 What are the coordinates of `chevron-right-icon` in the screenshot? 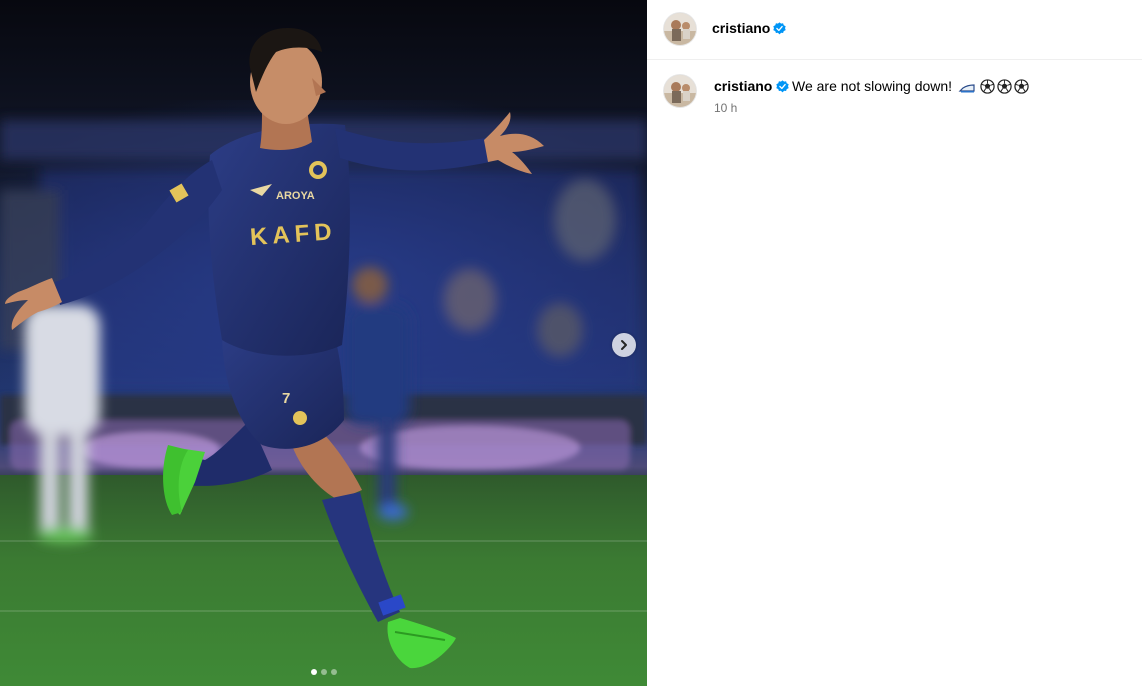 It's located at (624, 345).